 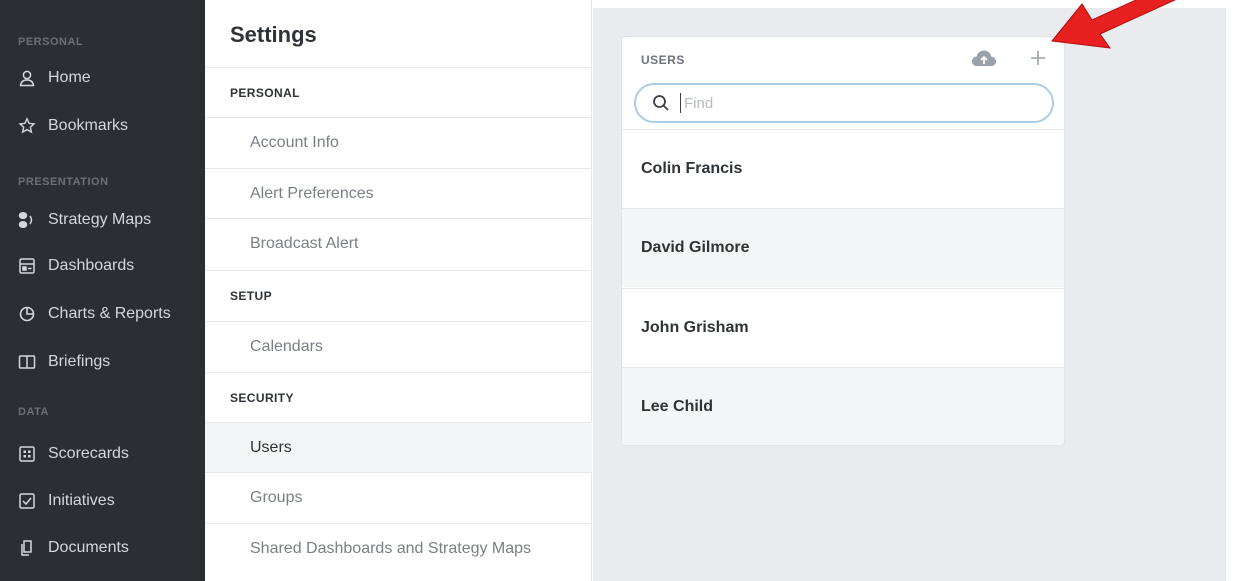 What do you see at coordinates (398, 92) in the screenshot?
I see `settings-section-personal: PERSONAL` at bounding box center [398, 92].